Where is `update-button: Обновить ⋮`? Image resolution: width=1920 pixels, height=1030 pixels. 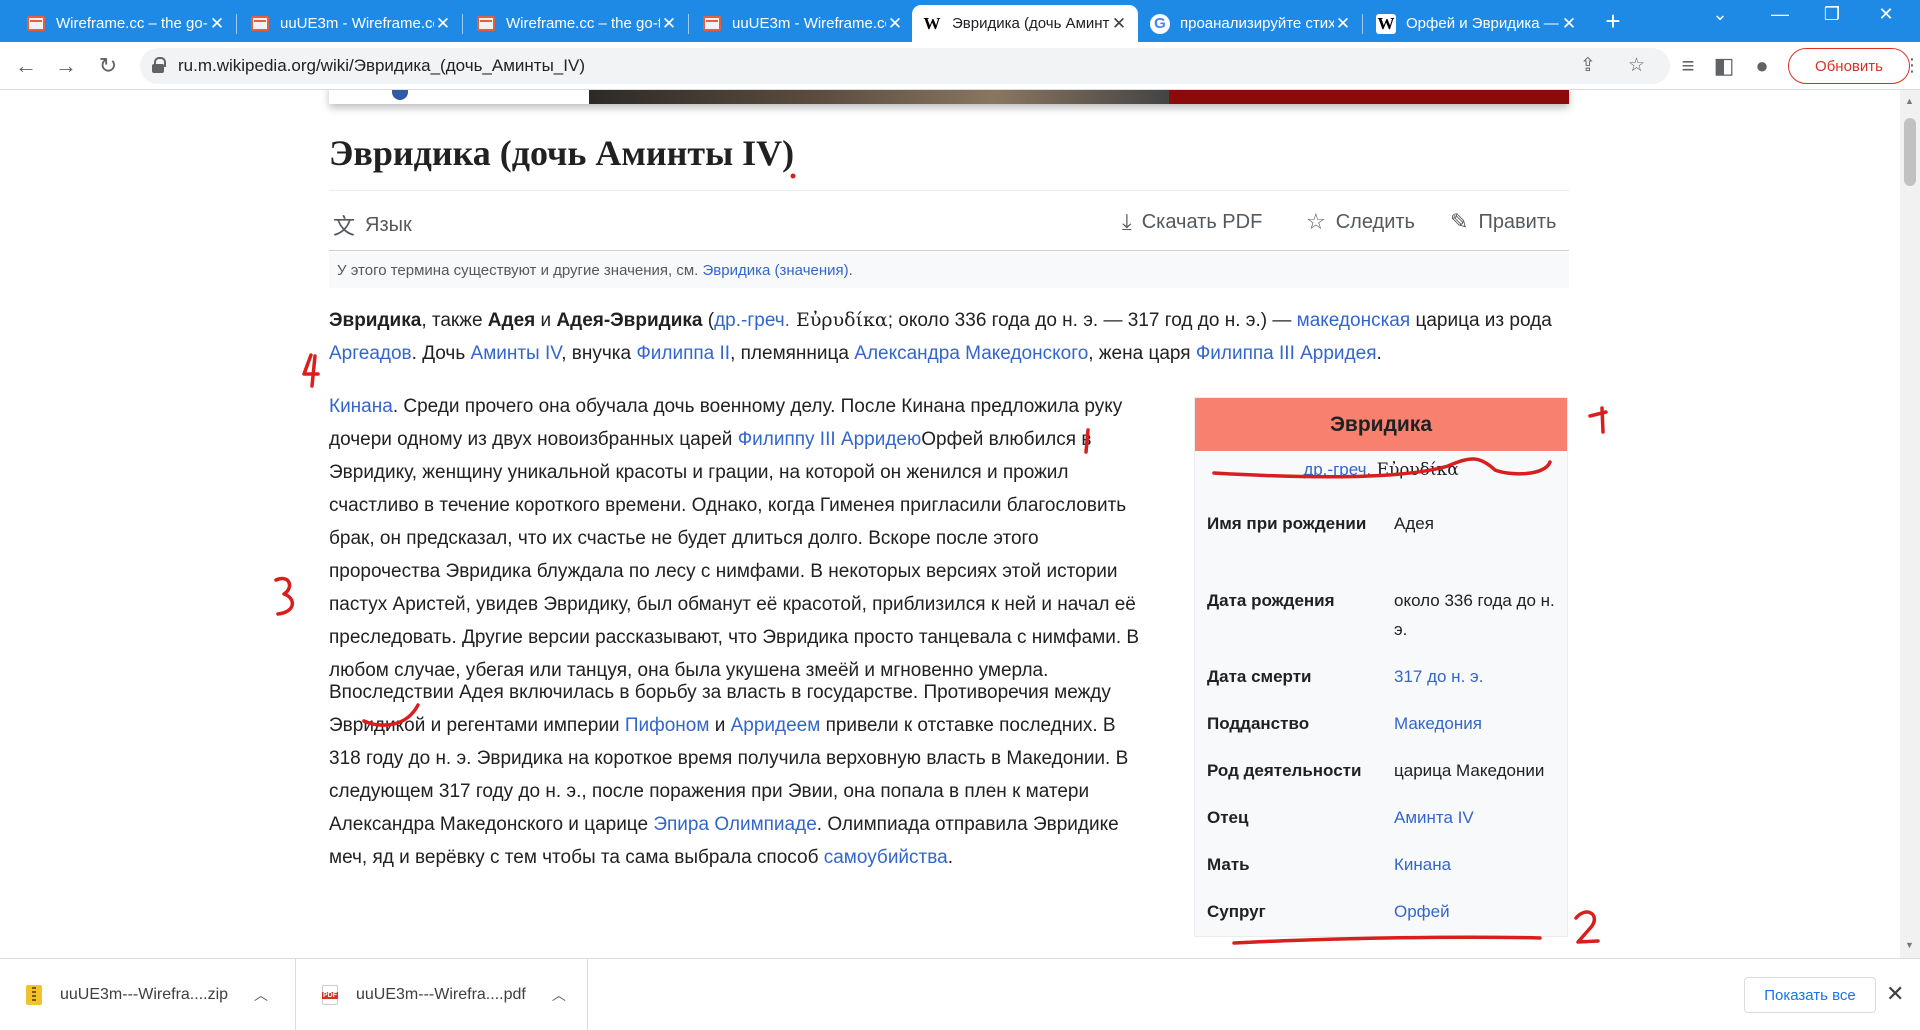
update-button: Обновить ⋮ is located at coordinates (1854, 66).